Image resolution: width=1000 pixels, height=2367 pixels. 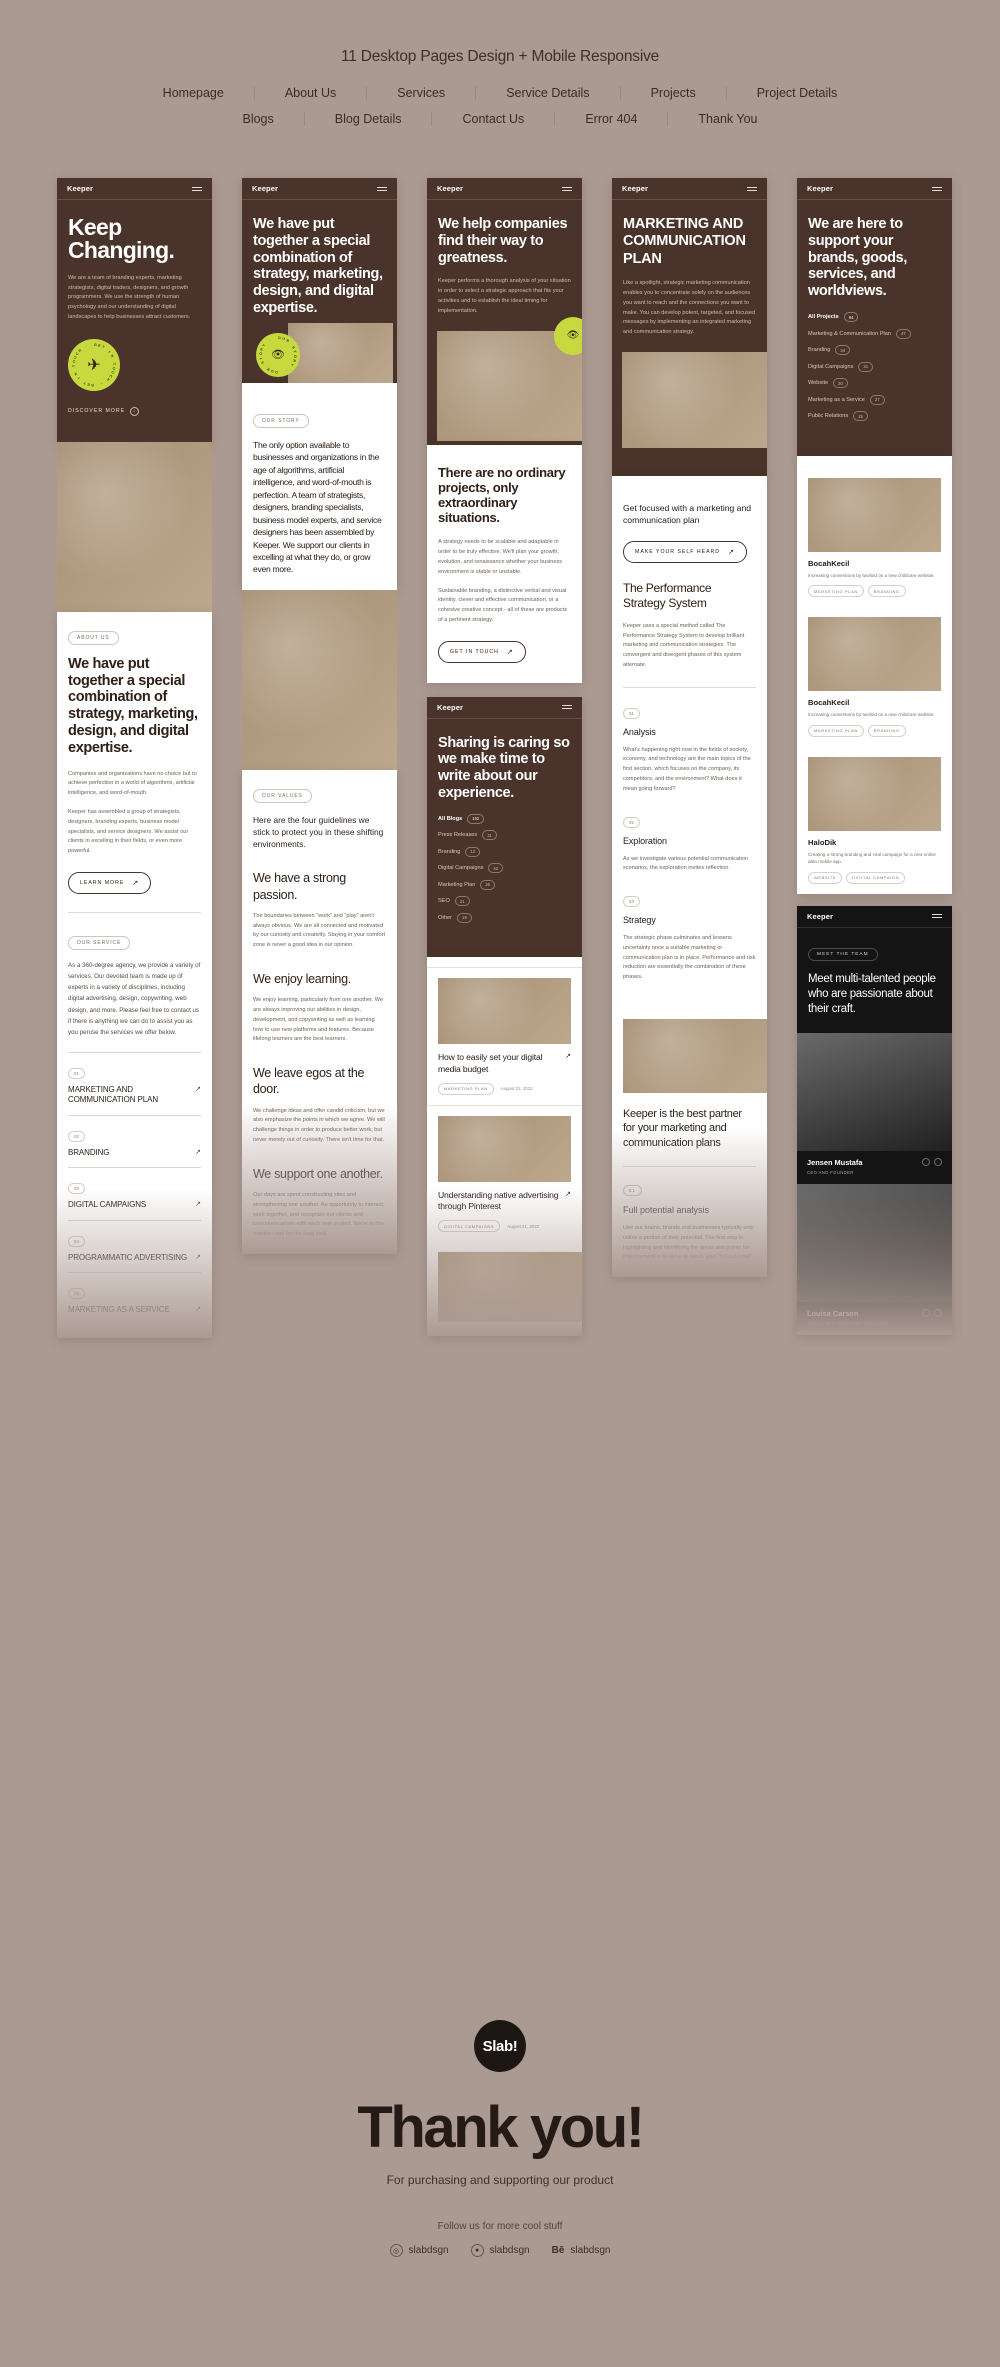 What do you see at coordinates (818, 383) in the screenshot?
I see `category-label: Website` at bounding box center [818, 383].